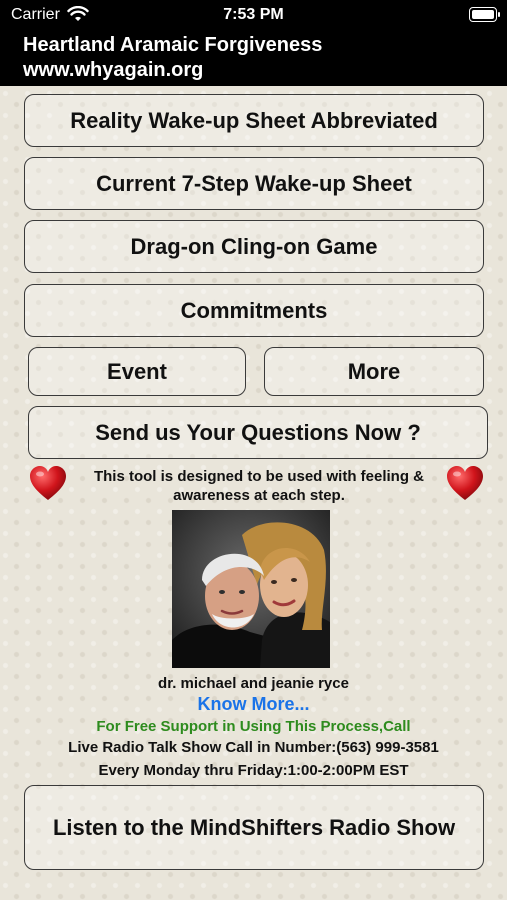 The width and height of the screenshot is (507, 900). I want to click on app-title: Heartland Aramaic Forgiveness, so click(173, 45).